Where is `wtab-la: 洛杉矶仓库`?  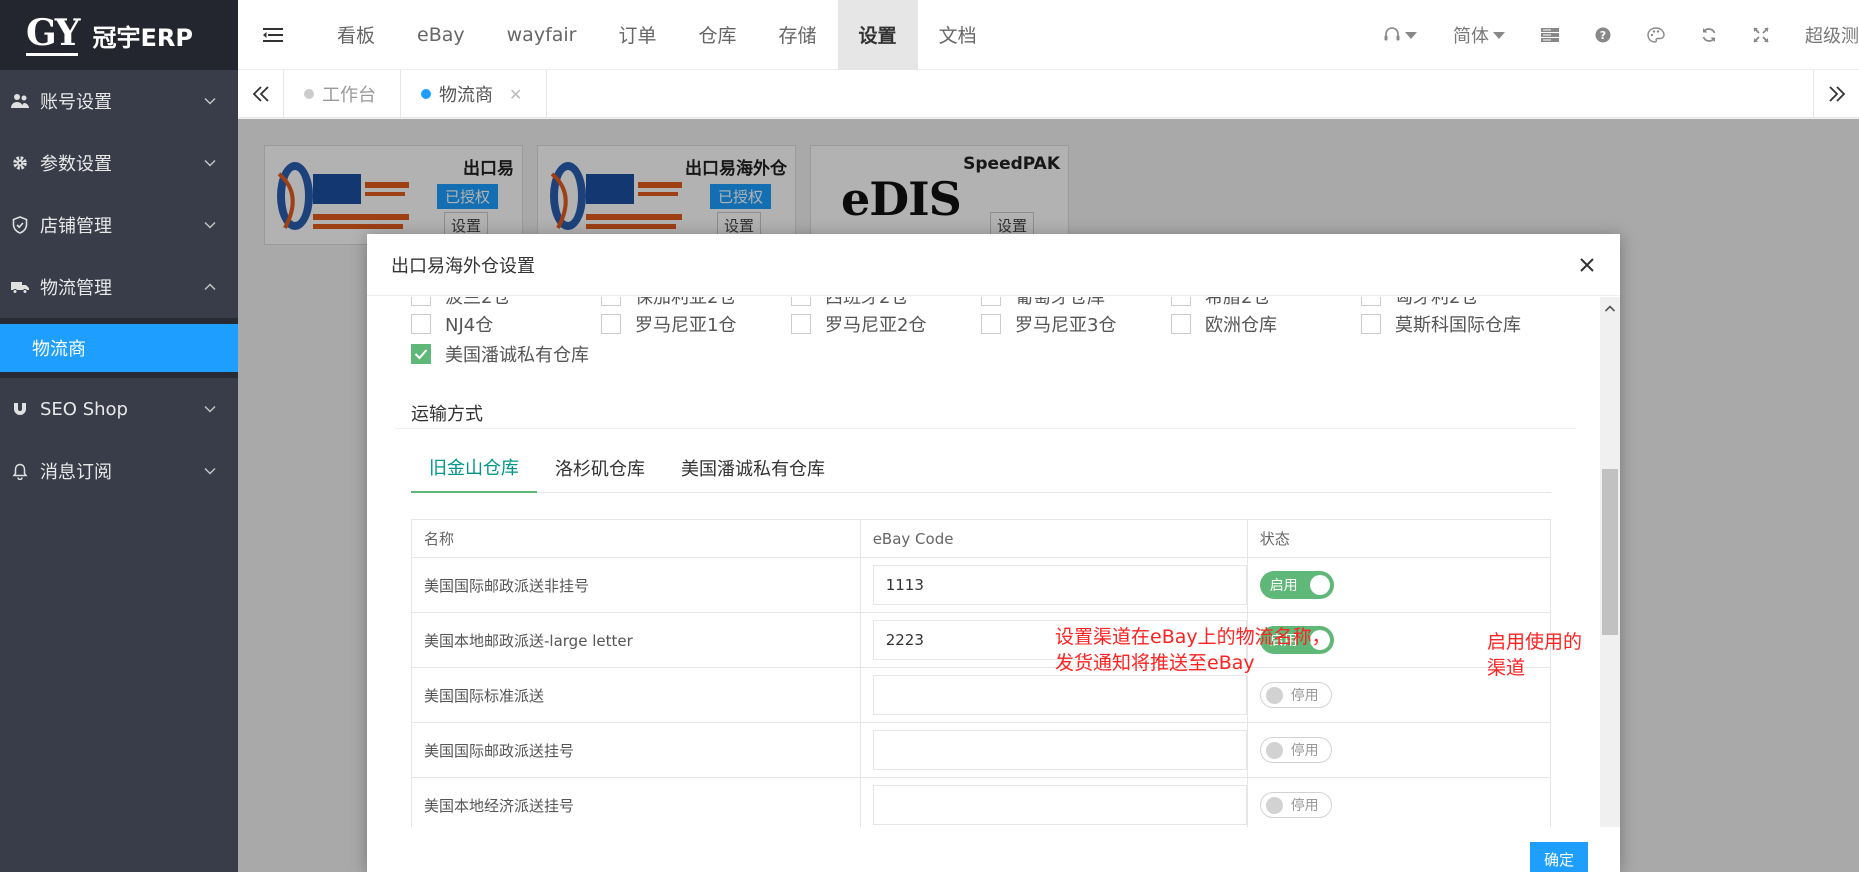 wtab-la: 洛杉矶仓库 is located at coordinates (600, 468).